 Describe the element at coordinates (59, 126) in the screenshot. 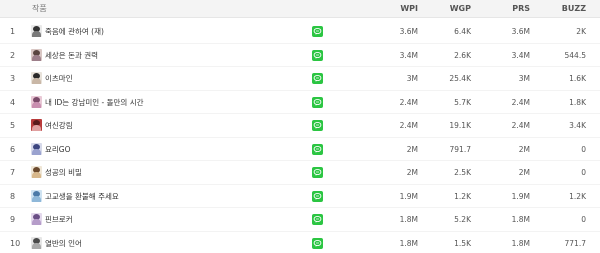

I see `webtoon-title: 여신강림` at that location.